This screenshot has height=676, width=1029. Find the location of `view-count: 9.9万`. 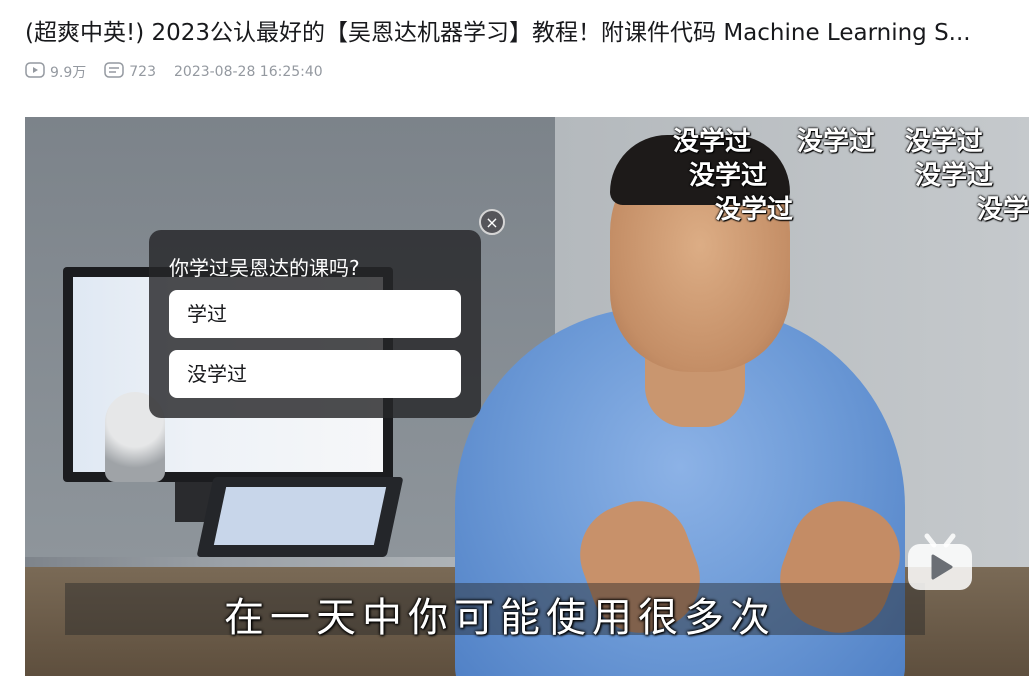

view-count: 9.9万 is located at coordinates (55, 72).